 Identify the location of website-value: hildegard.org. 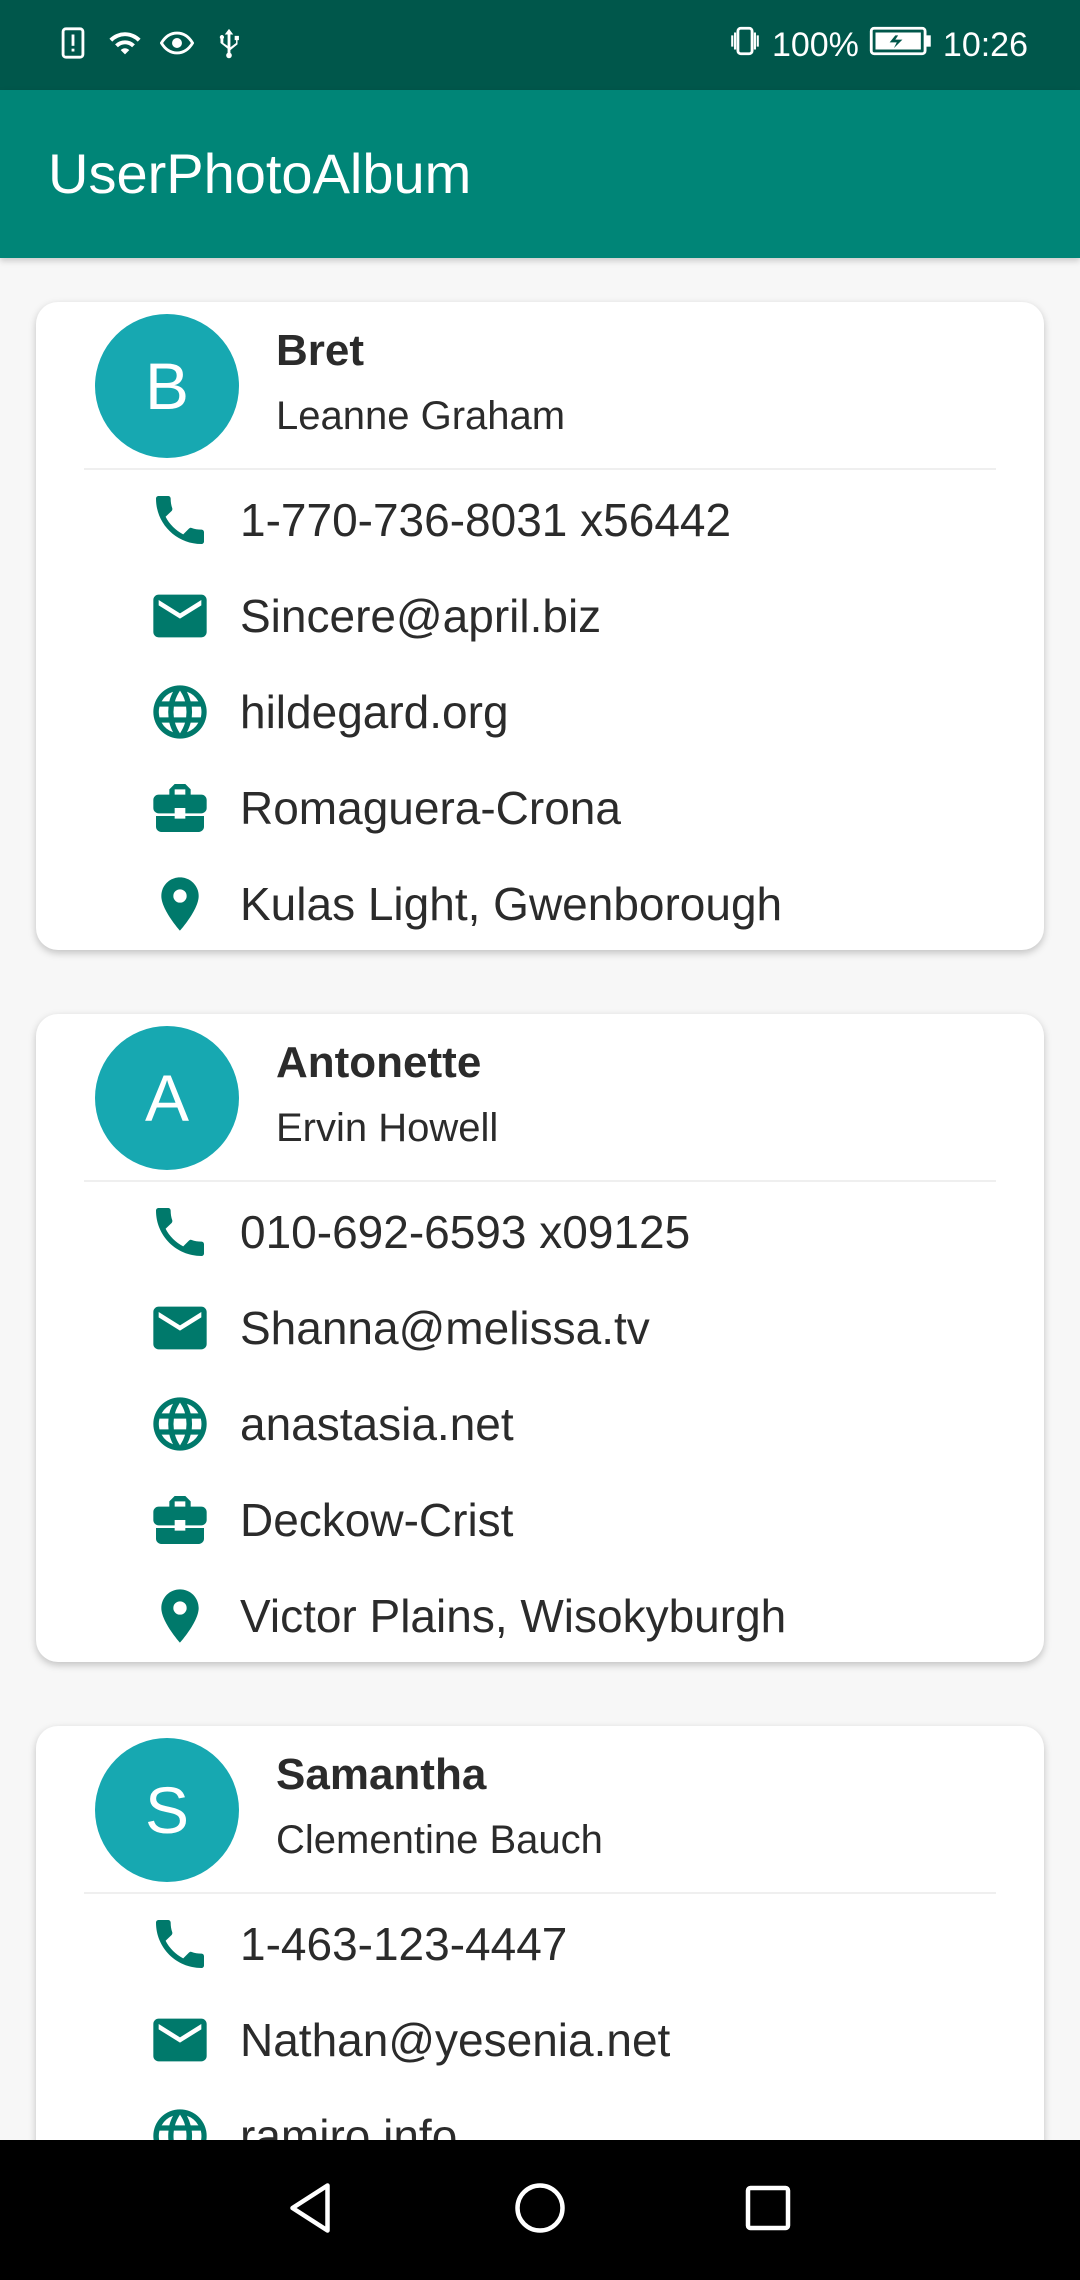
(374, 712).